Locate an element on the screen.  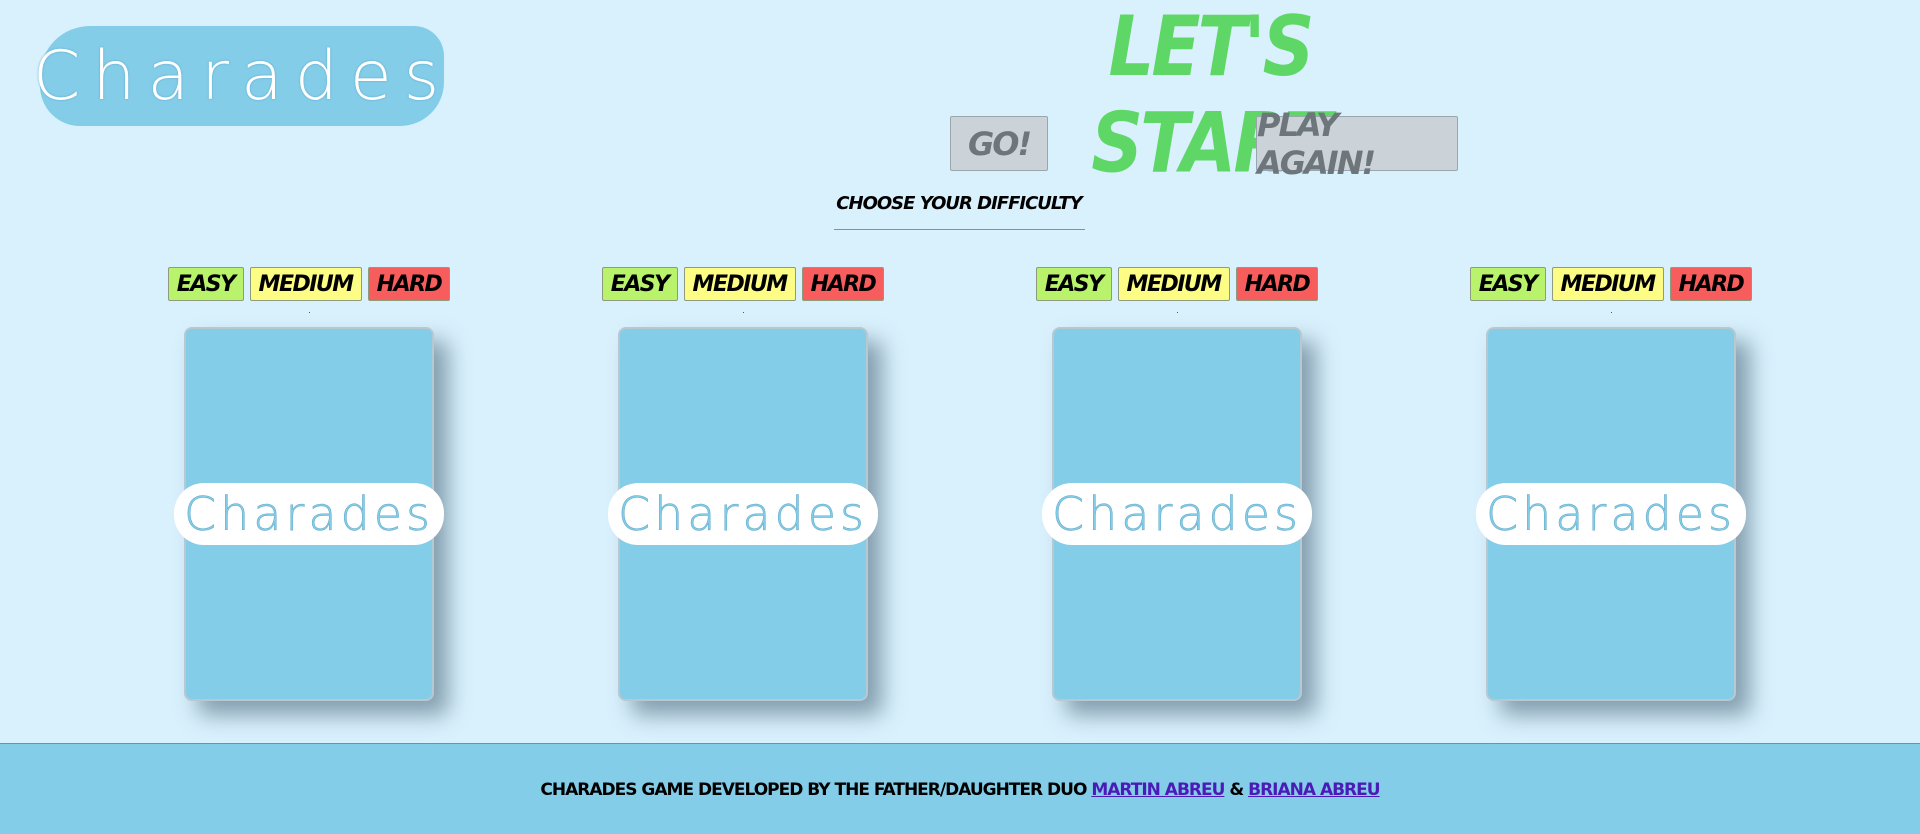
difficulty-divider is located at coordinates (959, 229).